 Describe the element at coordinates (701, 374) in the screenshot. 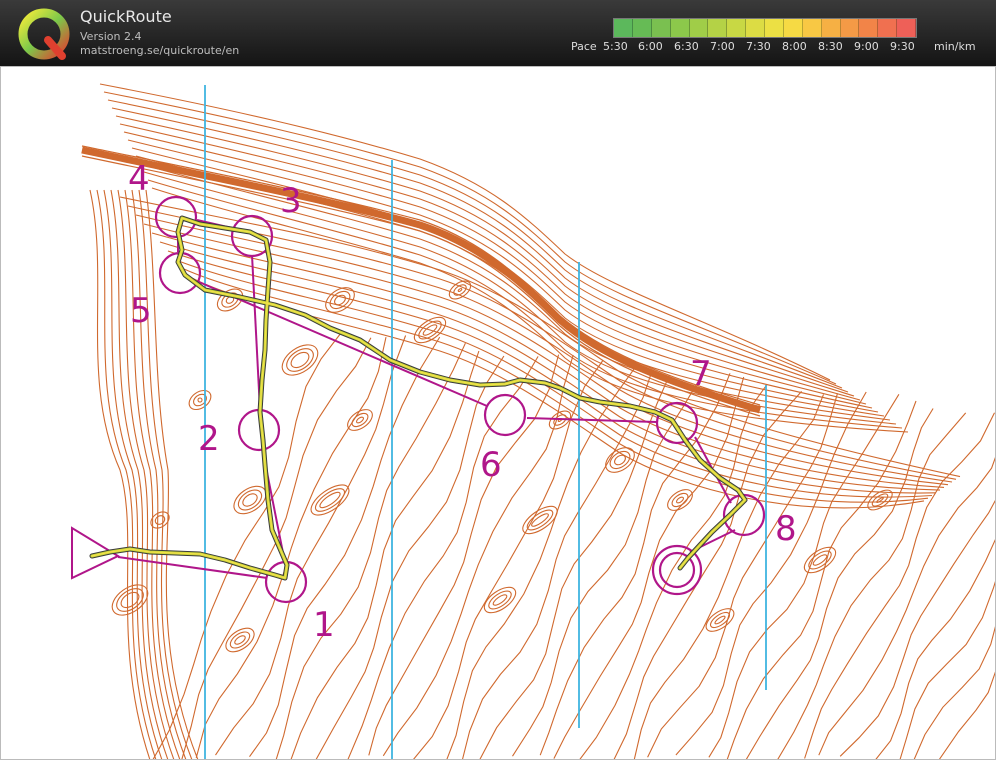

I see `control-number-label: 7` at that location.